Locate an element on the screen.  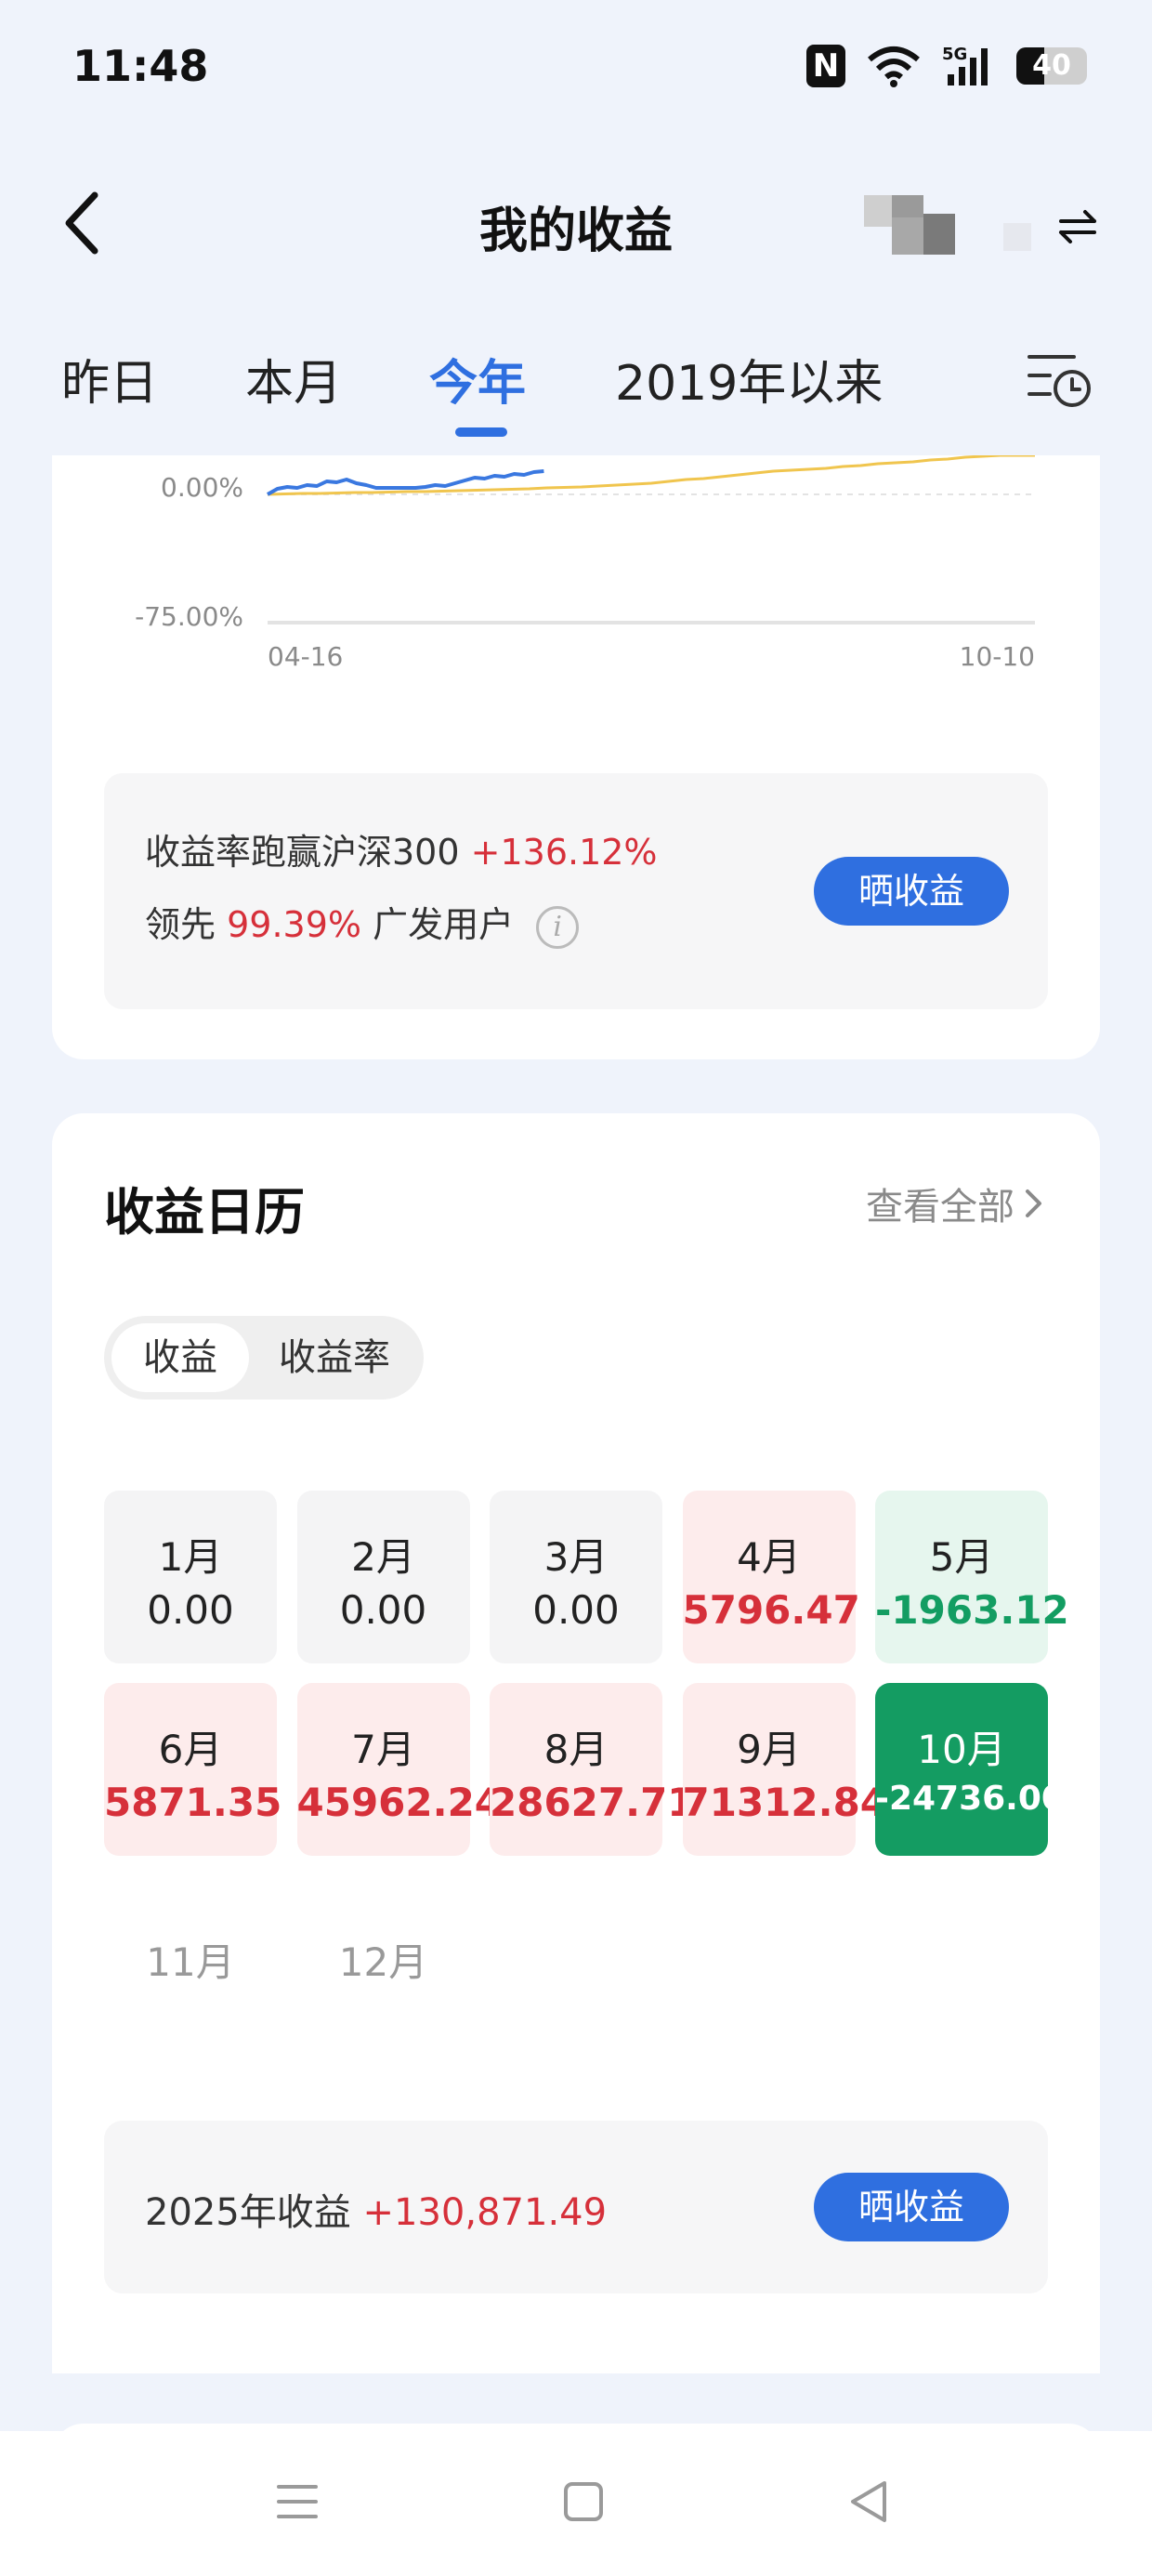
month-cell: 8月 28627.71 is located at coordinates (592, 1769).